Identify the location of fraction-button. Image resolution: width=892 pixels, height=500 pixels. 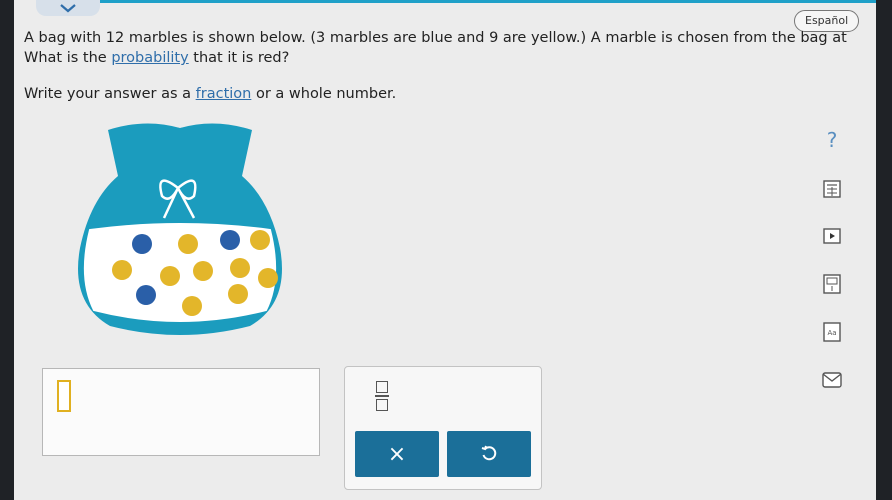
(382, 396).